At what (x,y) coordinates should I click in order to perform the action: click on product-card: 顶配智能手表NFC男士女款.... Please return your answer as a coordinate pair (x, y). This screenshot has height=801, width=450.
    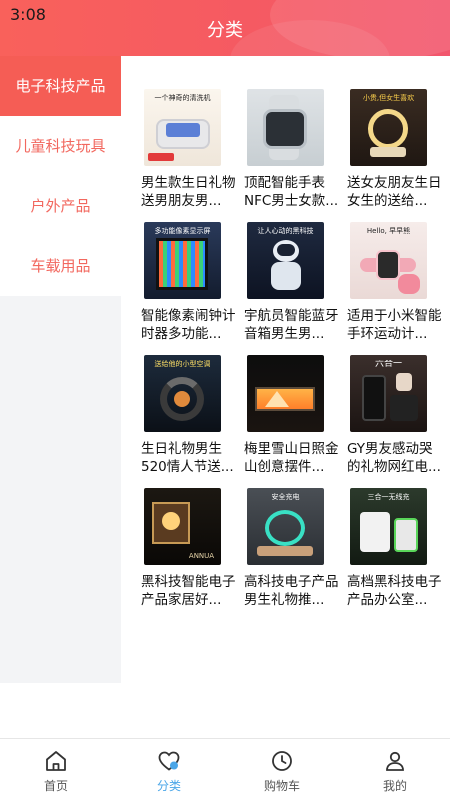
    Looking at the image, I should click on (281, 133).